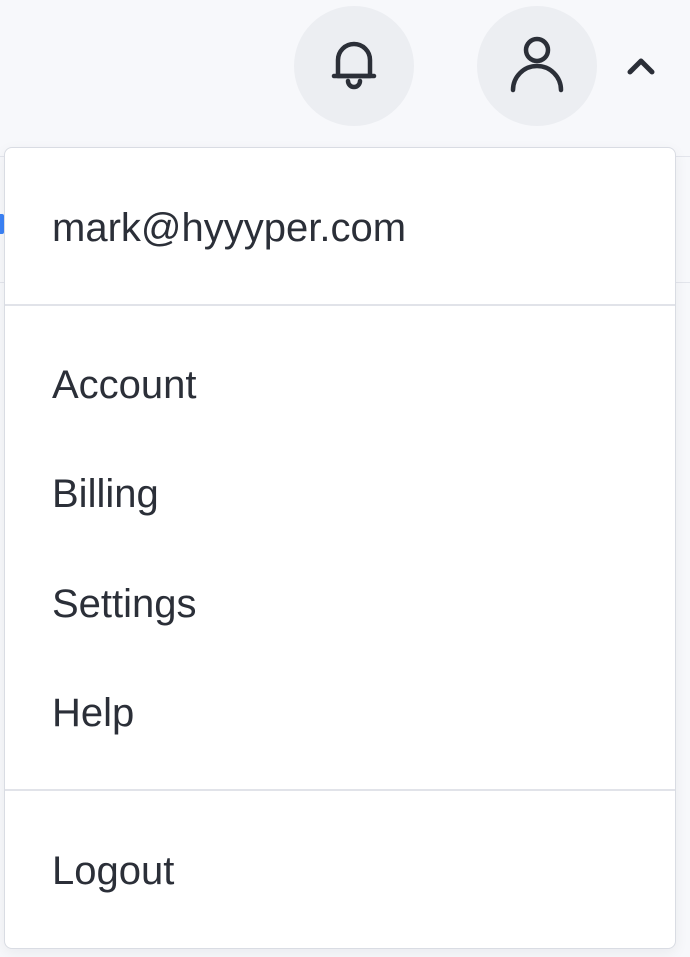 This screenshot has width=690, height=957. Describe the element at coordinates (124, 385) in the screenshot. I see `menu-item-account: Account` at that location.